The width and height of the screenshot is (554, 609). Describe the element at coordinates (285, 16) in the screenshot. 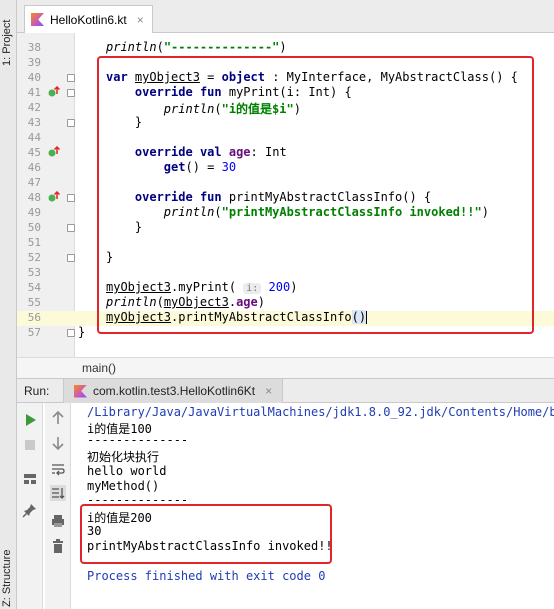

I see `editor-tab-bar: HelloKotlin6.kt ×` at that location.